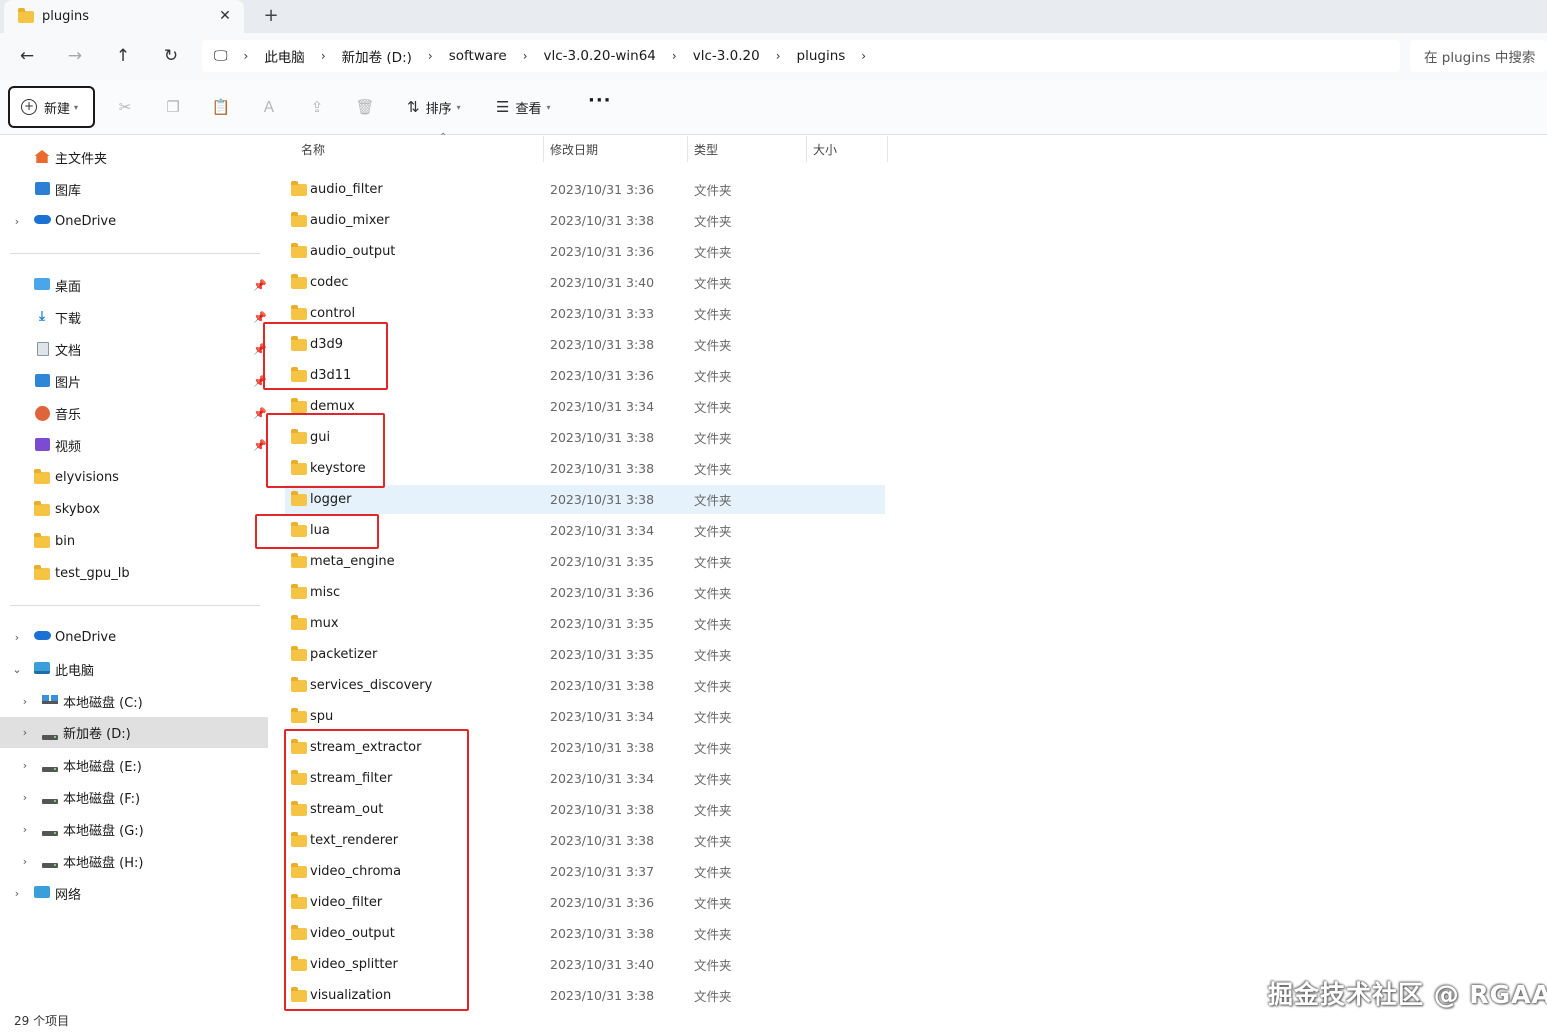 The image size is (1547, 1033). What do you see at coordinates (134, 509) in the screenshot?
I see `nav-item-skybox: skybox` at bounding box center [134, 509].